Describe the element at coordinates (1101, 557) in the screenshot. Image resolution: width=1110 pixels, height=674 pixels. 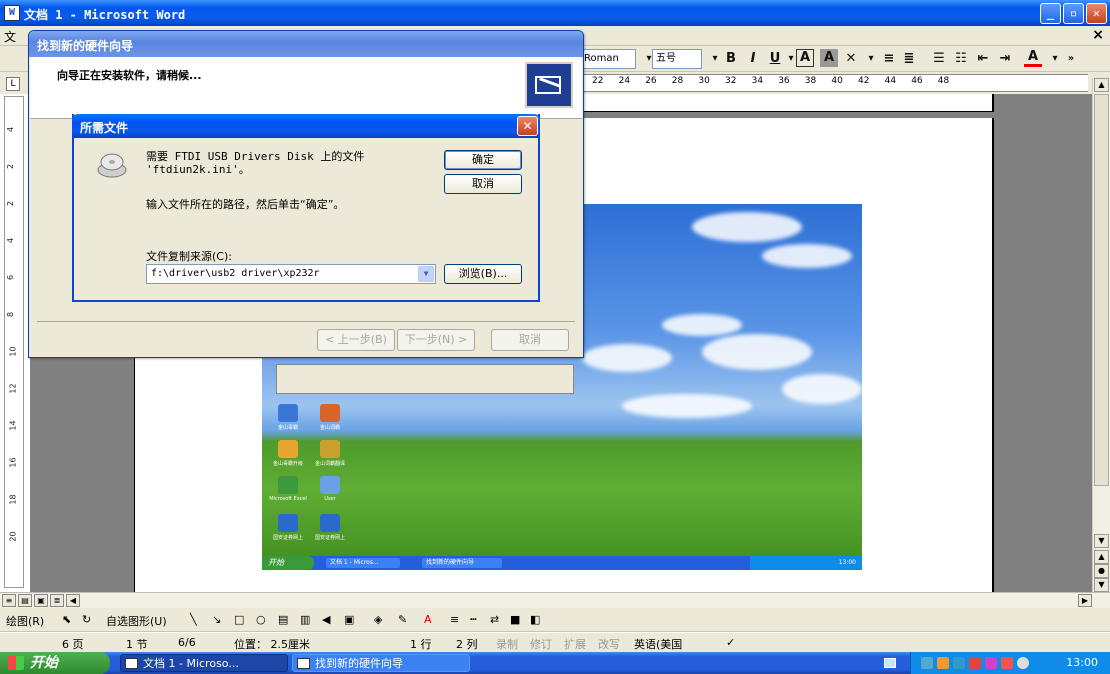
I see `previous-page-icon: ▲` at that location.